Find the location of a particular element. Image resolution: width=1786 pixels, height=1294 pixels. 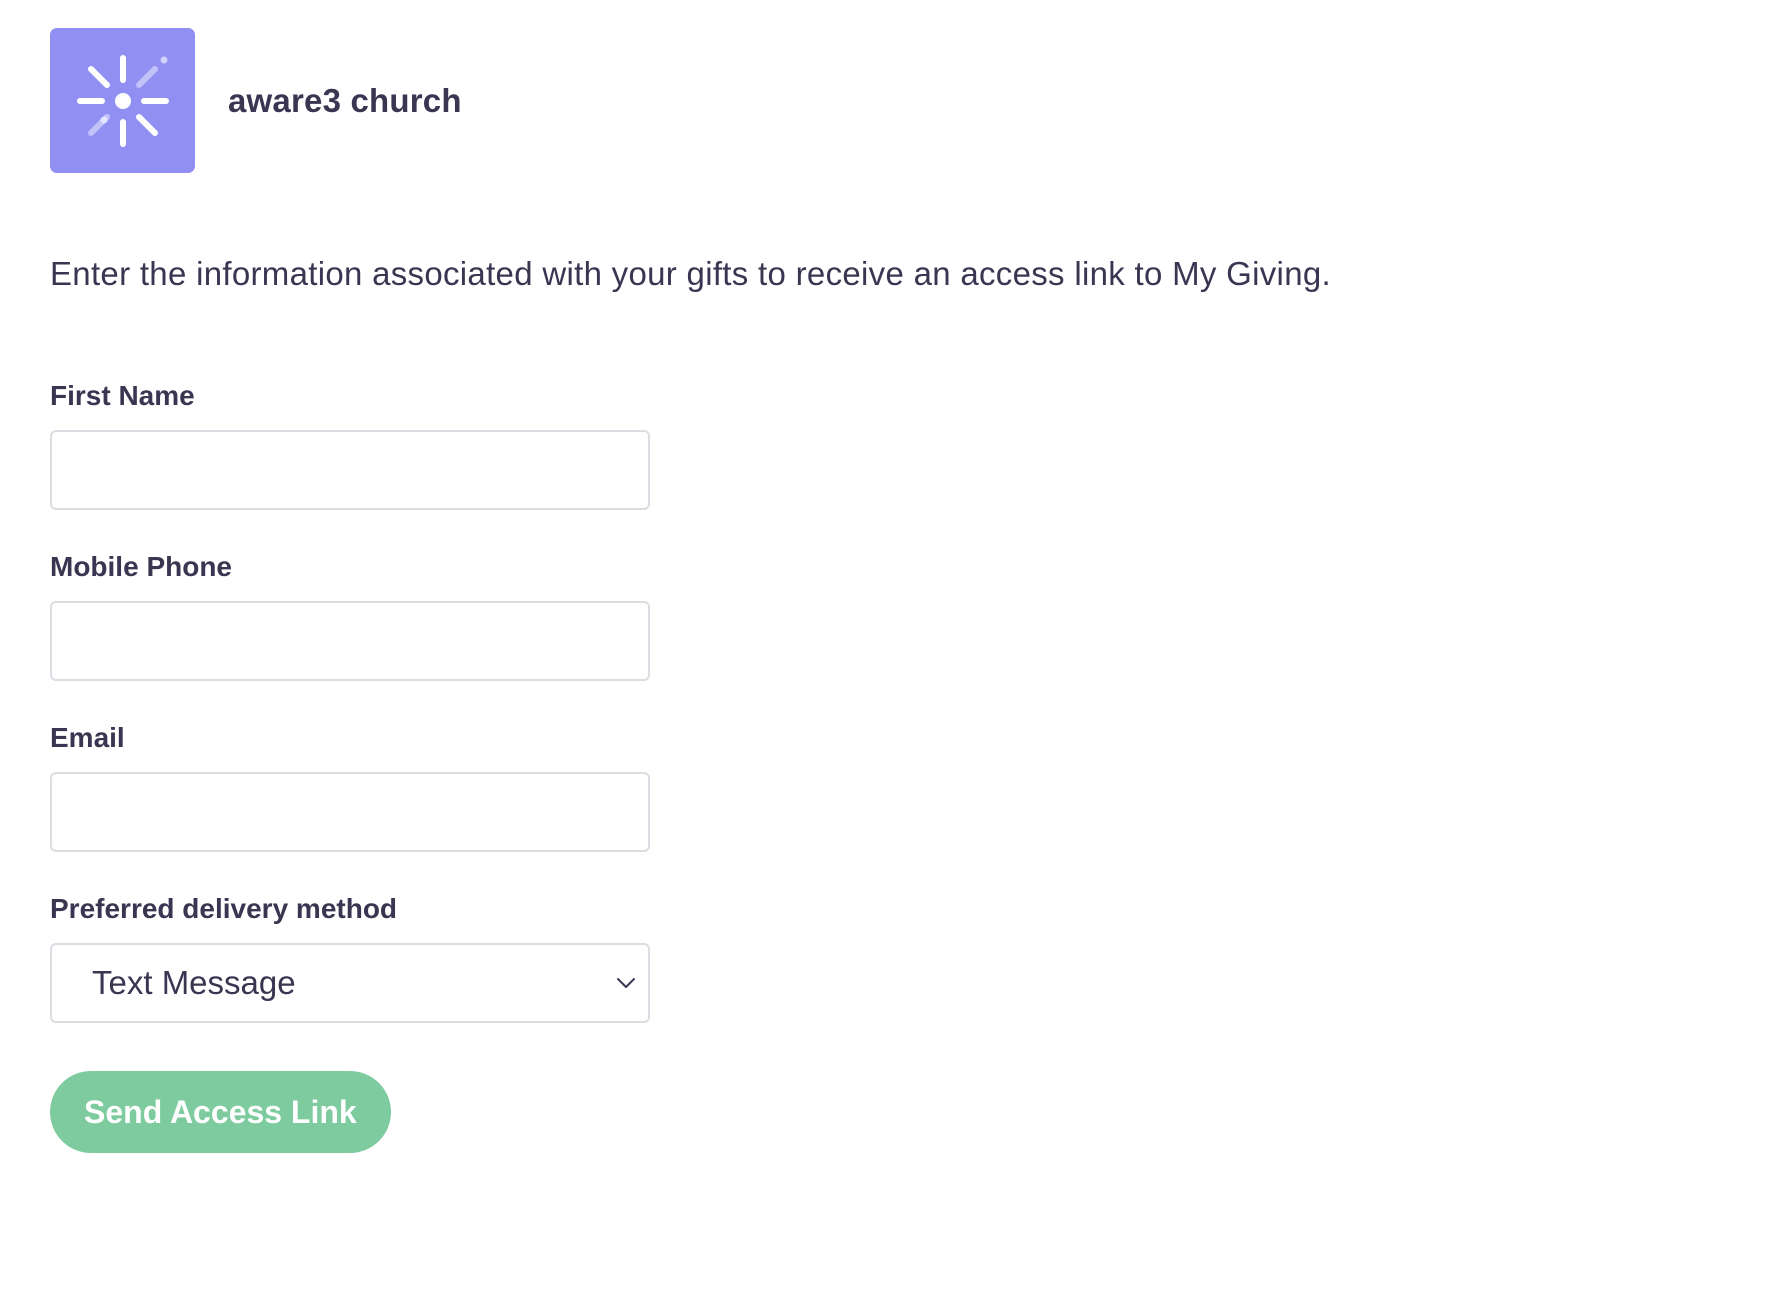

delivery-method-field-group: Preferred delivery method Text Message is located at coordinates (350, 957).